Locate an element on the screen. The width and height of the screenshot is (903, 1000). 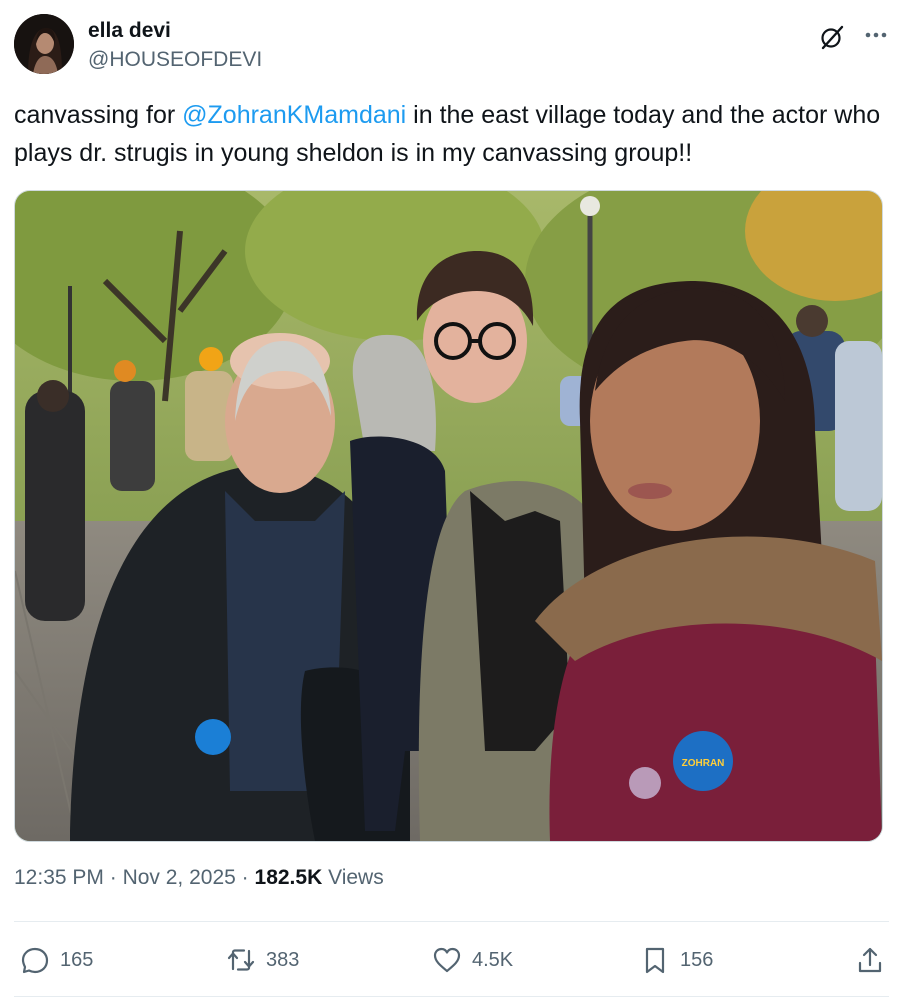
bookmark-count: 156 is located at coordinates (697, 959).